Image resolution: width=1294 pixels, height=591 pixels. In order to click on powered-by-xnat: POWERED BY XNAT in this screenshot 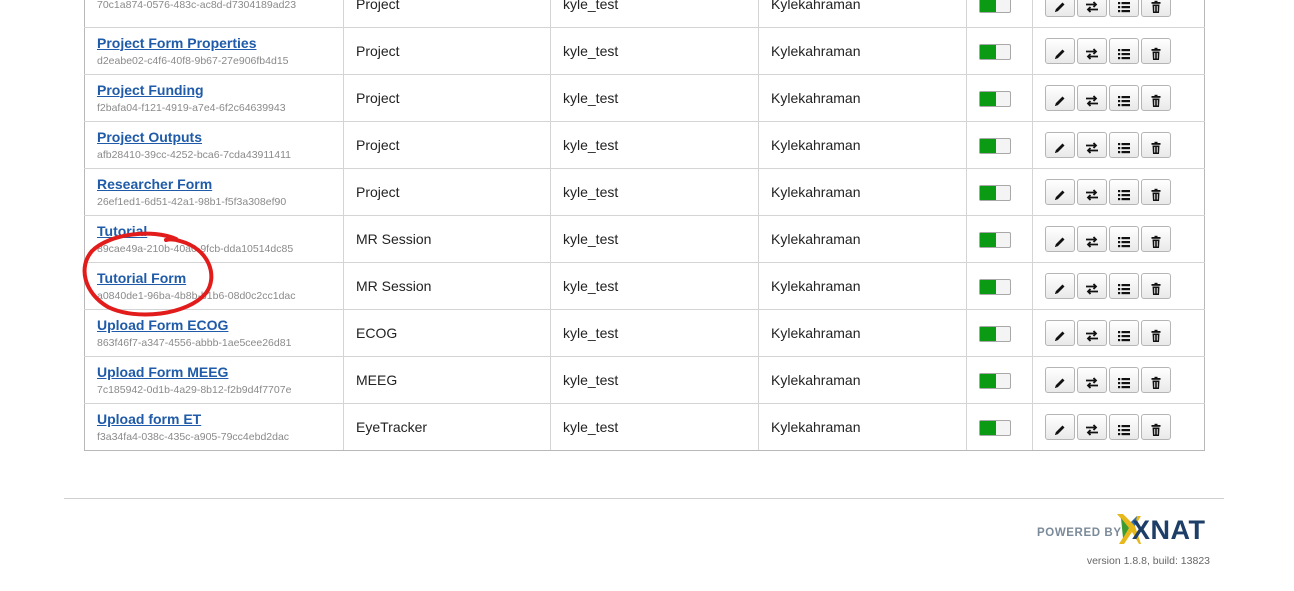, I will do `click(1127, 532)`.